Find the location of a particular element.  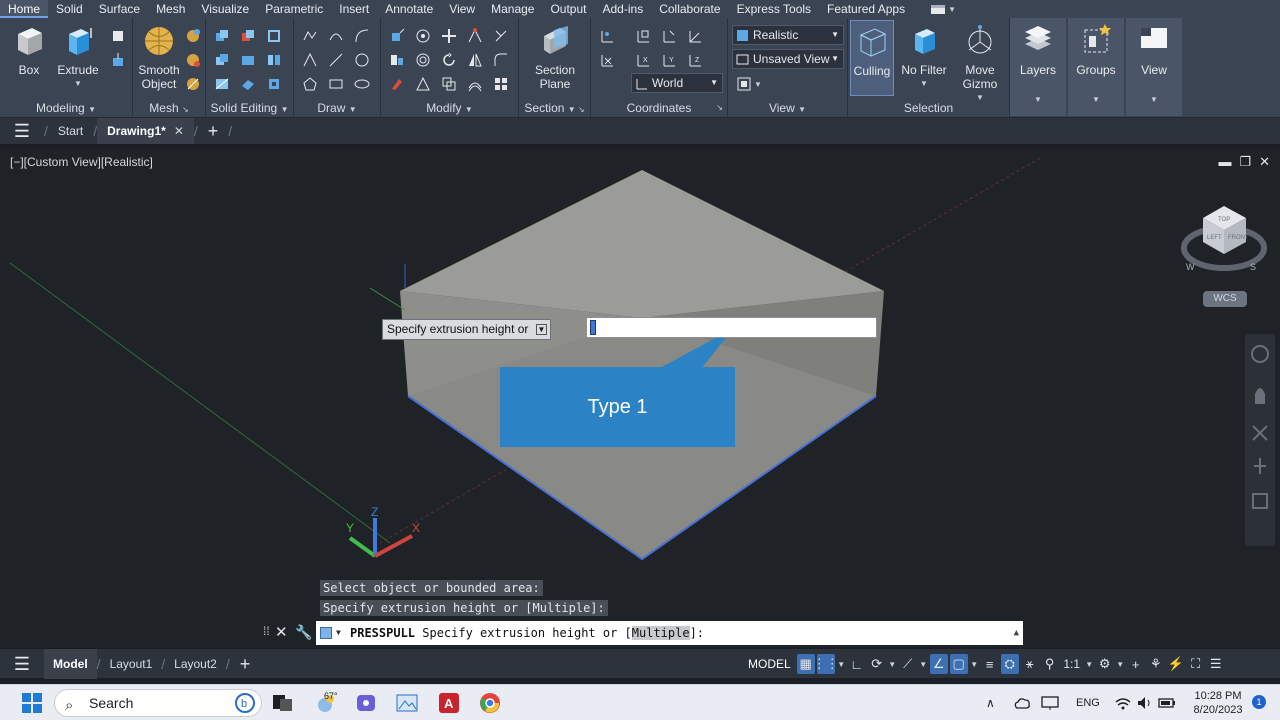

interfere-icon is located at coordinates (248, 60).